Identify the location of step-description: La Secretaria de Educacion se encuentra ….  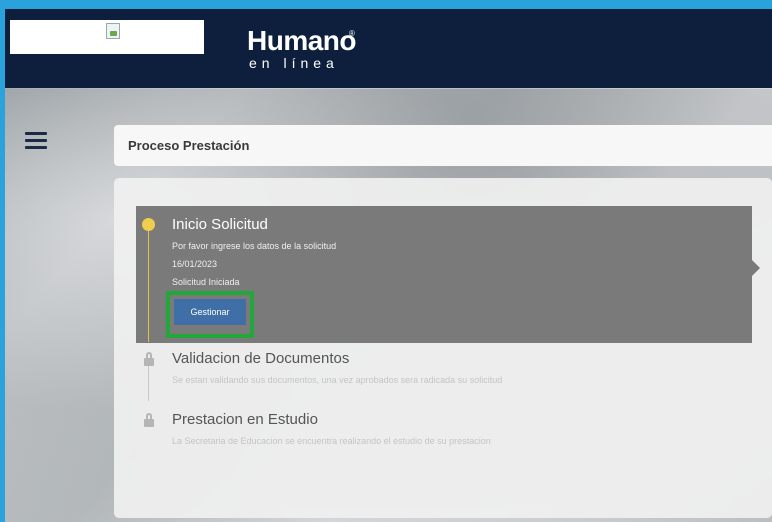
(331, 441).